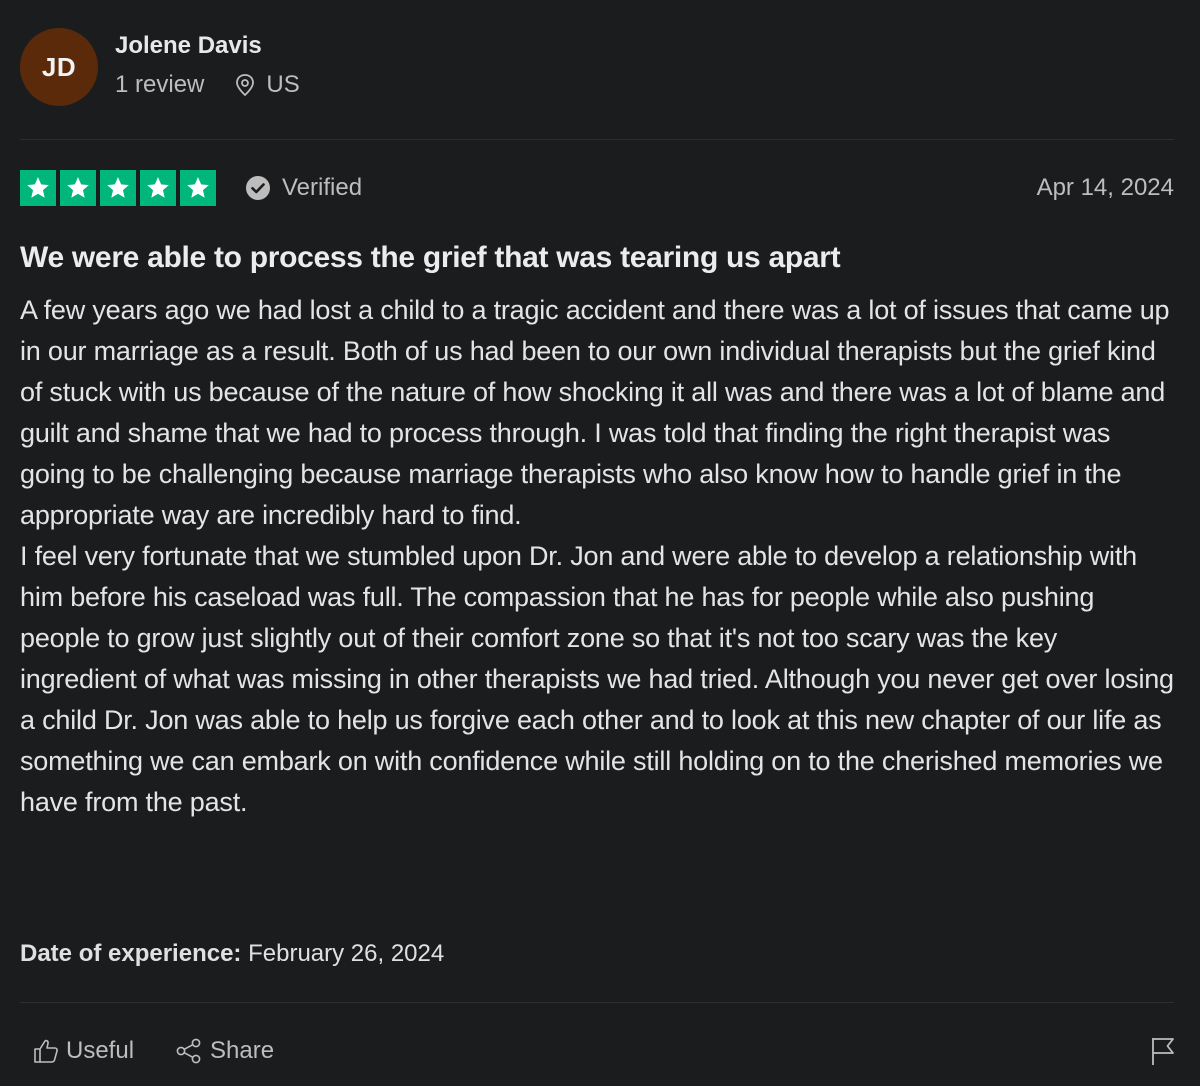 The height and width of the screenshot is (1086, 1200). I want to click on avatar-initials: JD, so click(59, 66).